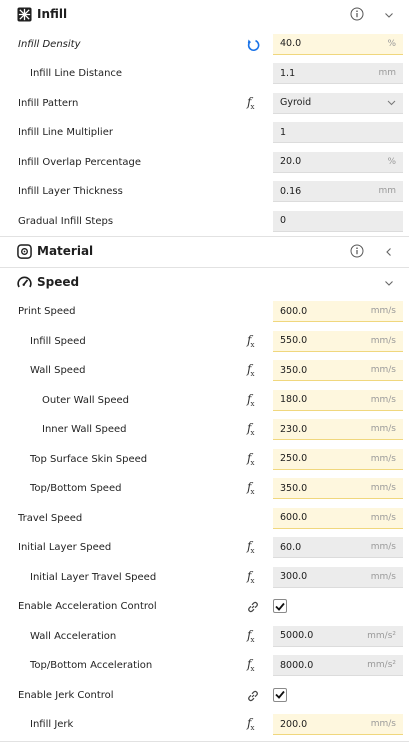 This screenshot has height=750, width=409. I want to click on setting-label: Enable Jerk Control, so click(66, 695).